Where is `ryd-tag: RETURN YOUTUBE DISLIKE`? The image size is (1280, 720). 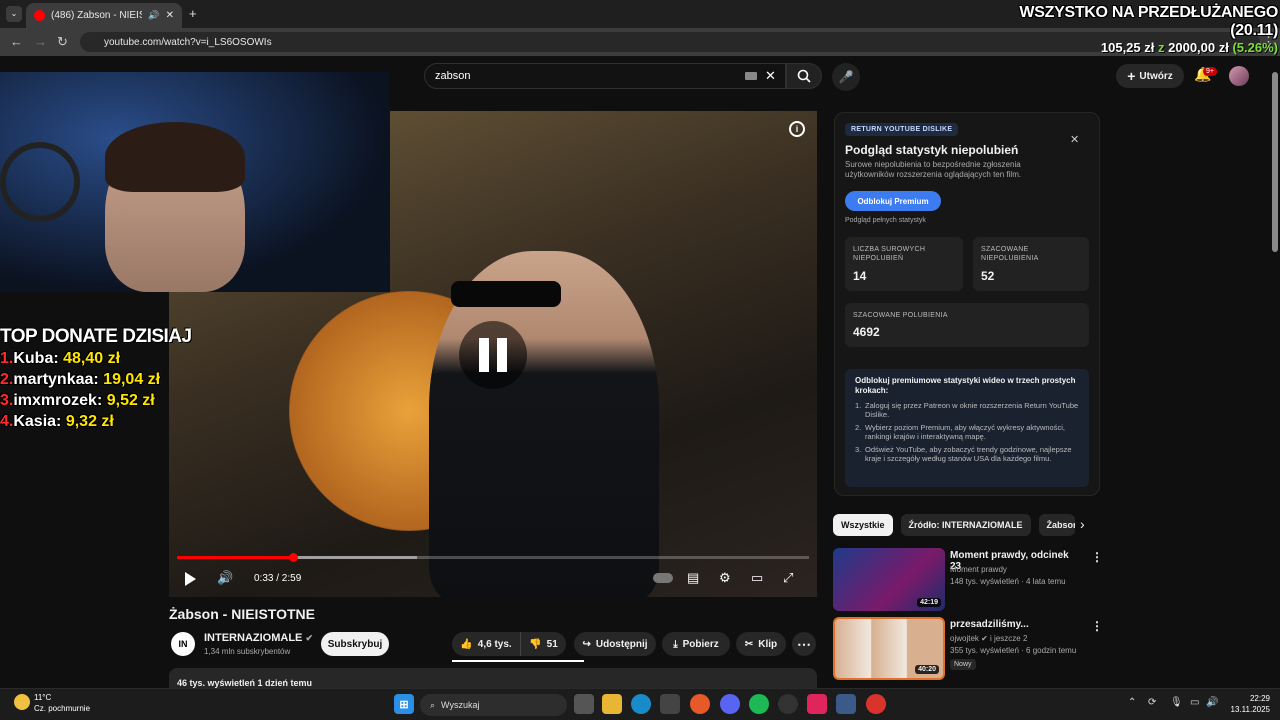 ryd-tag: RETURN YOUTUBE DISLIKE is located at coordinates (902, 129).